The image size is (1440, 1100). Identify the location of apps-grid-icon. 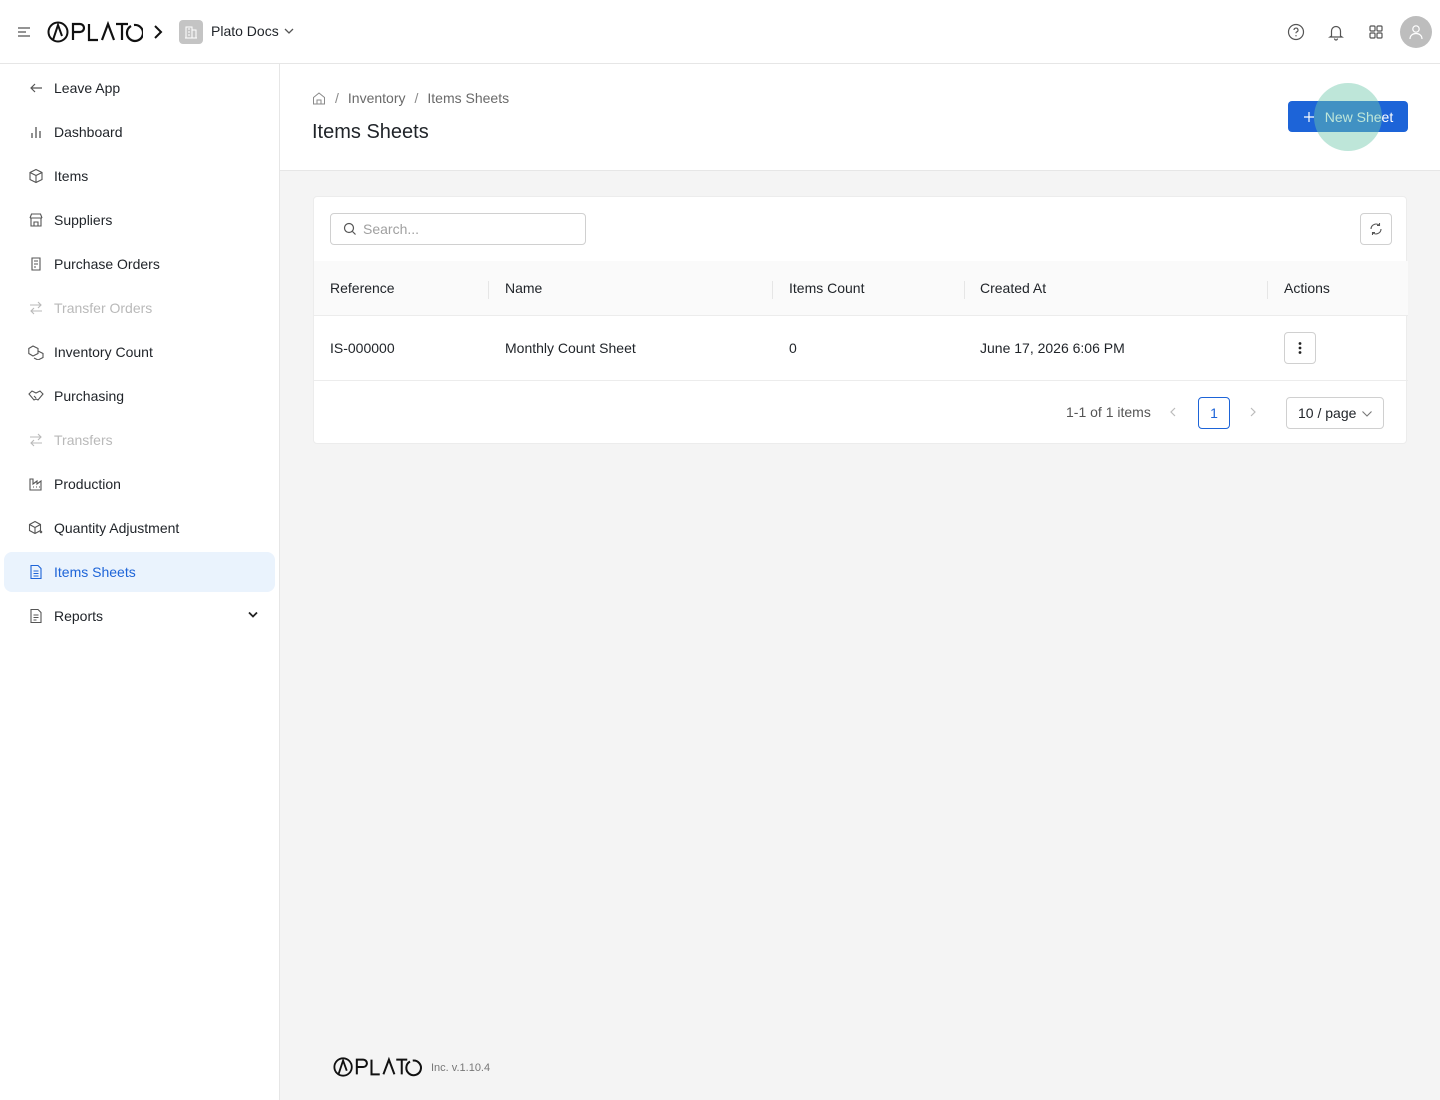
(1376, 32).